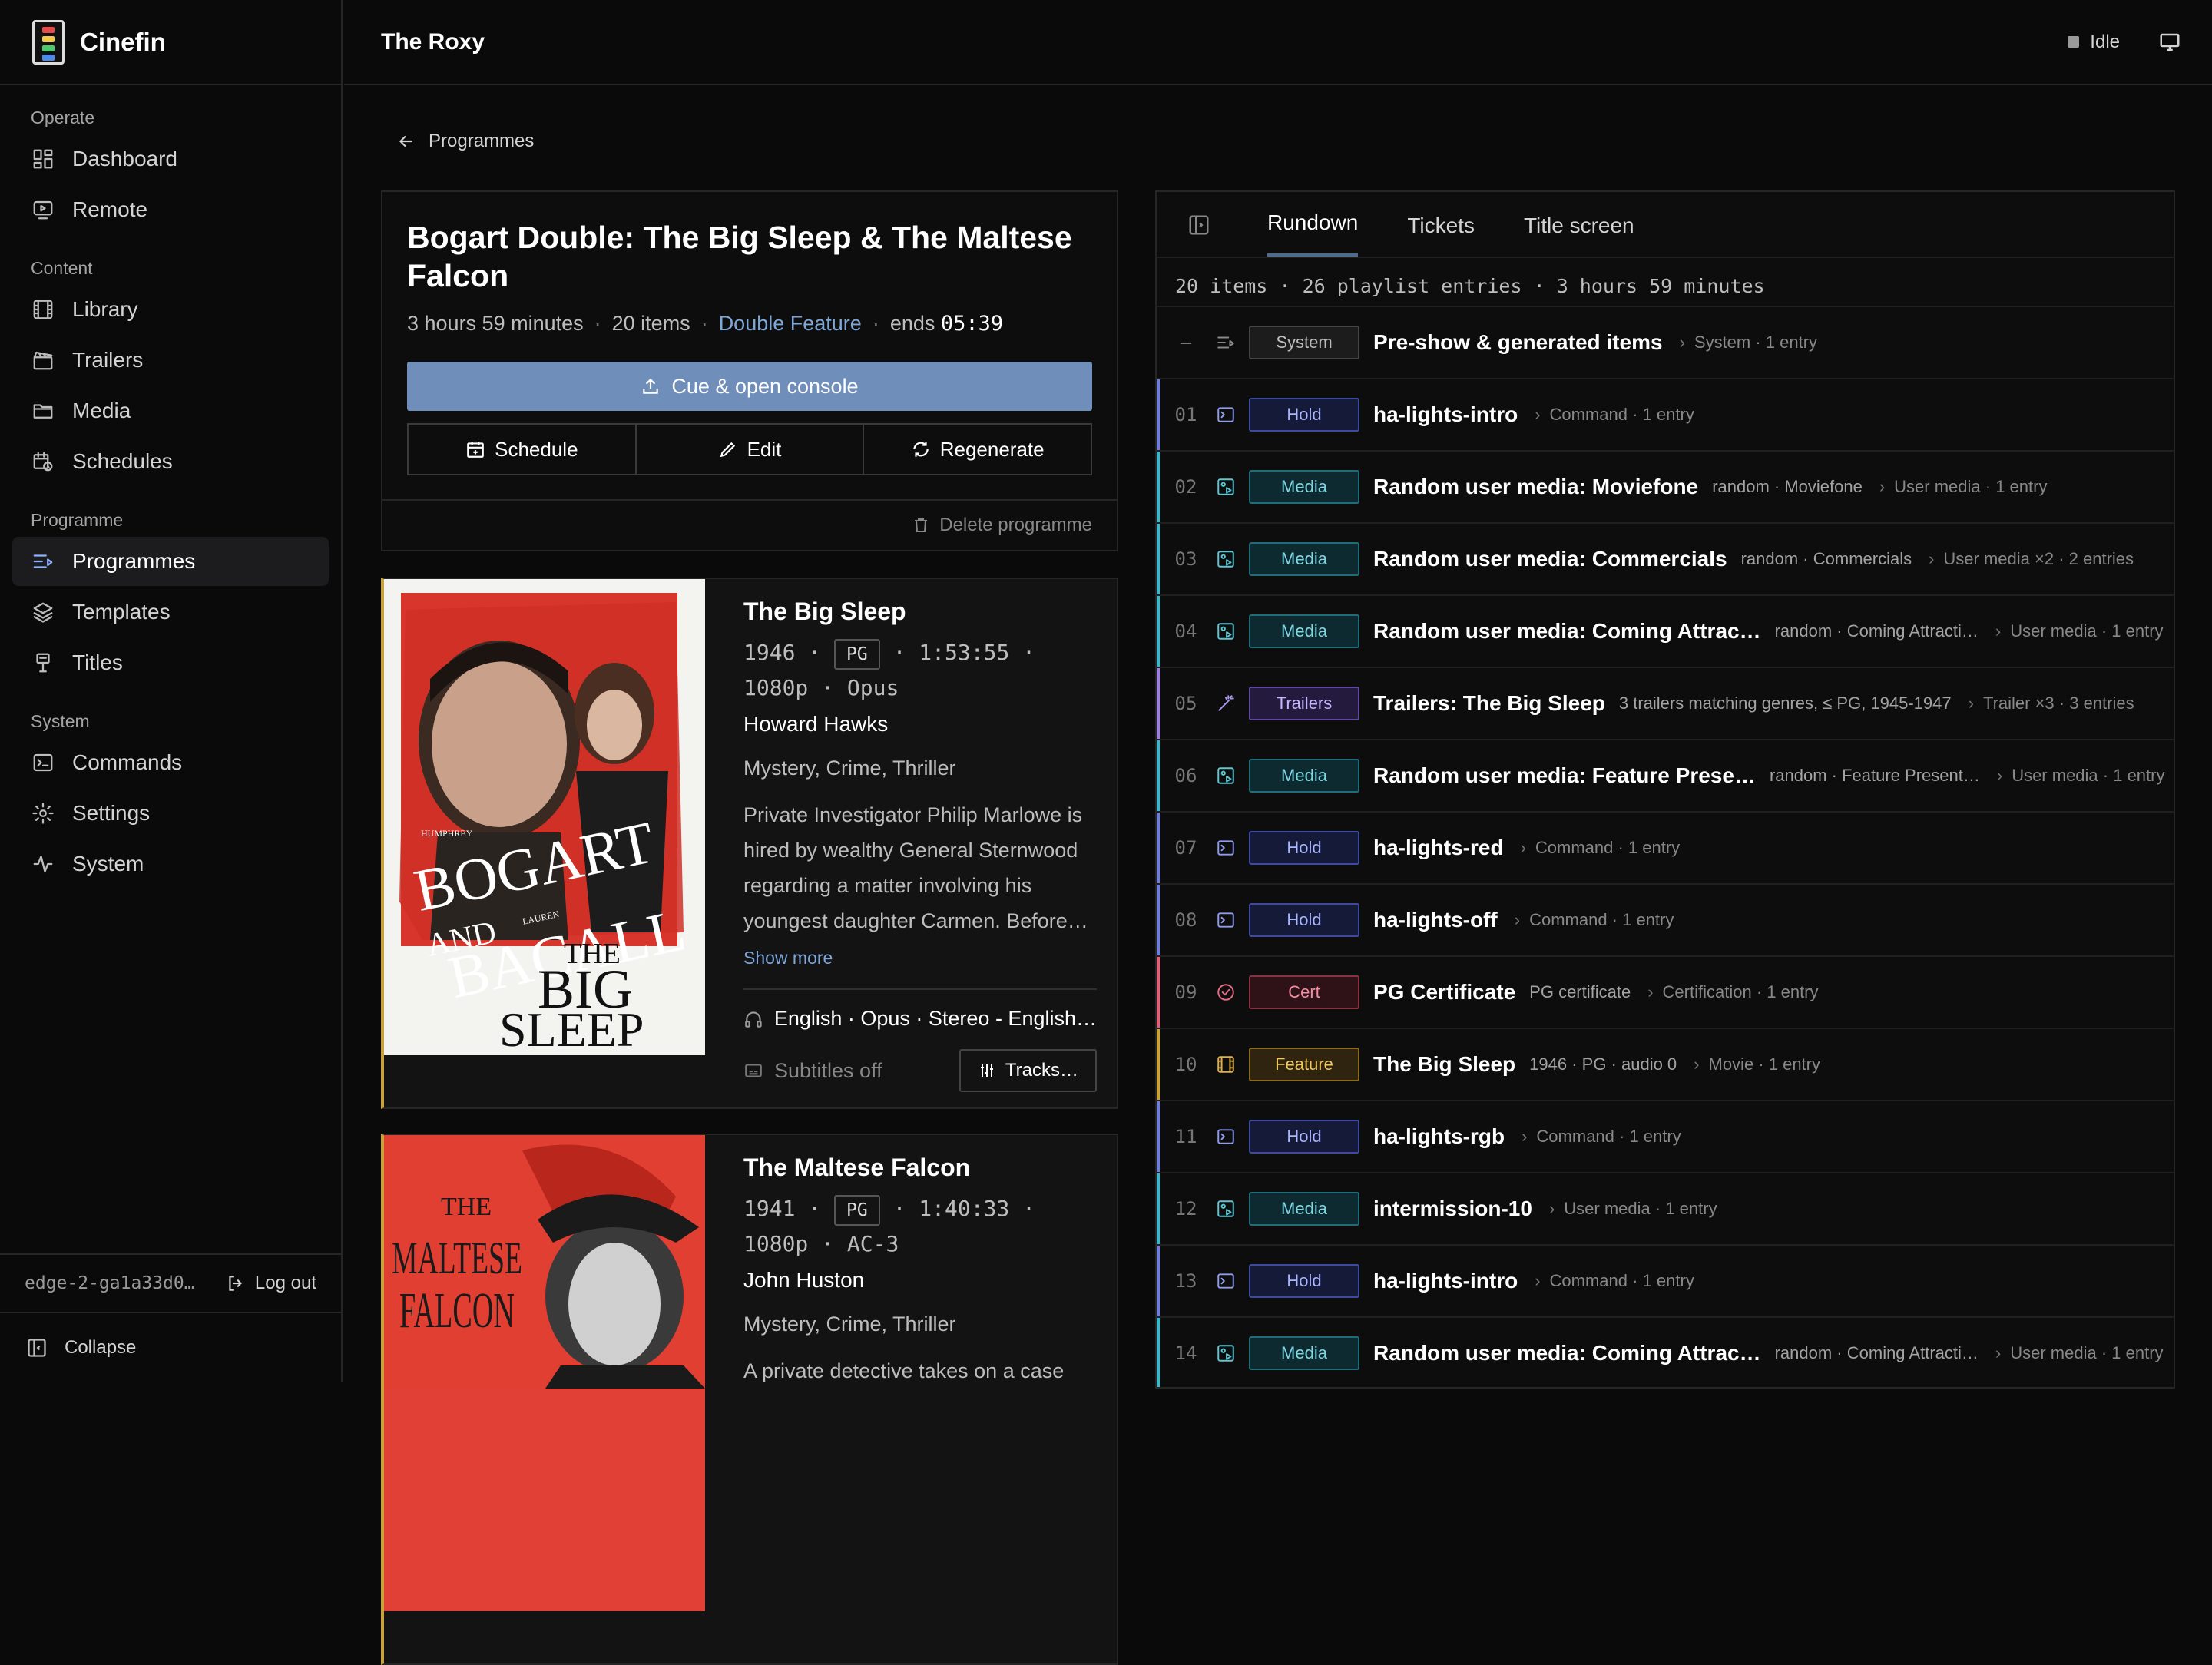 Image resolution: width=2212 pixels, height=1665 pixels. What do you see at coordinates (2058, 703) in the screenshot?
I see `row-kind: Trailer ×3 · 3 entries` at bounding box center [2058, 703].